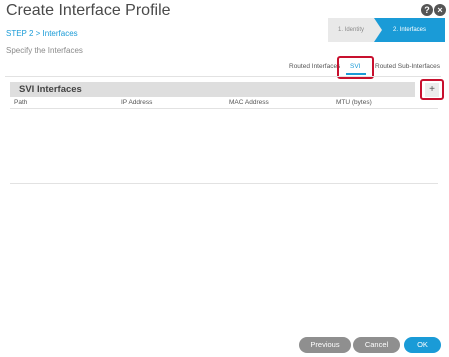 Image resolution: width=449 pixels, height=357 pixels. What do you see at coordinates (42, 33) in the screenshot?
I see `step-label: STEP 2 > Interfaces` at bounding box center [42, 33].